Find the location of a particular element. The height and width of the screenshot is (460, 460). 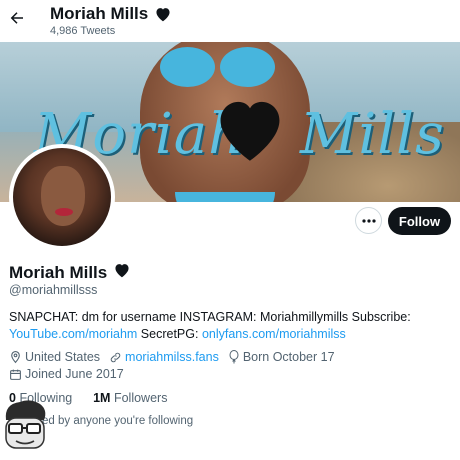

banner-script-right: Mills is located at coordinates (372, 134).